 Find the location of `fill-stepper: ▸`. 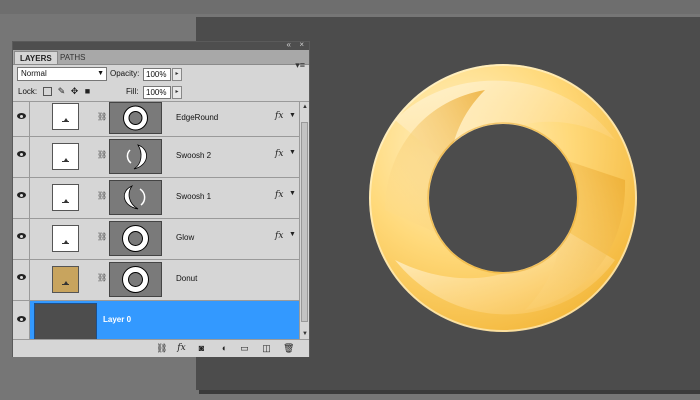

fill-stepper: ▸ is located at coordinates (177, 92).